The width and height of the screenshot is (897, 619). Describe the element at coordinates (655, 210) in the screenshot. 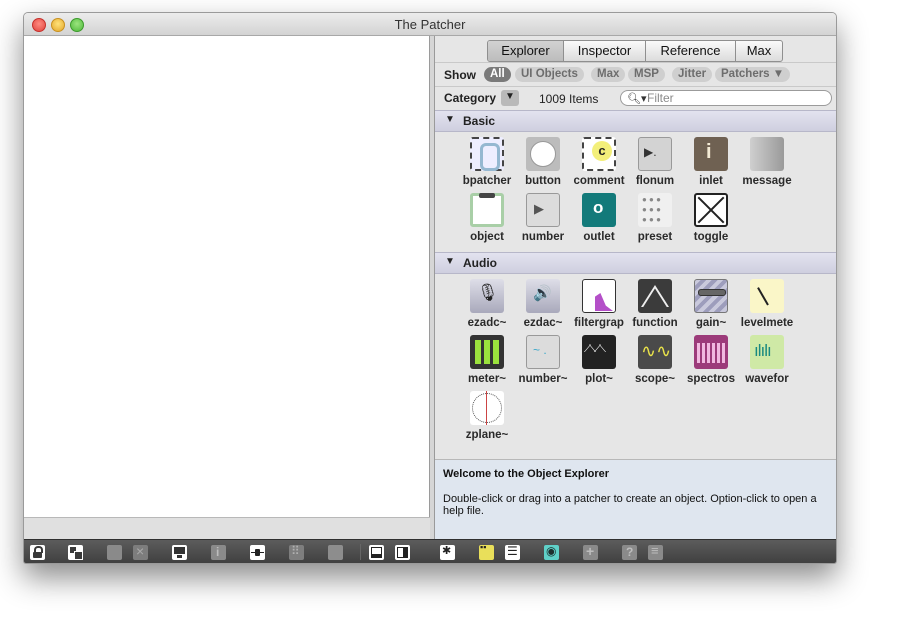

I see `preset-icon` at that location.